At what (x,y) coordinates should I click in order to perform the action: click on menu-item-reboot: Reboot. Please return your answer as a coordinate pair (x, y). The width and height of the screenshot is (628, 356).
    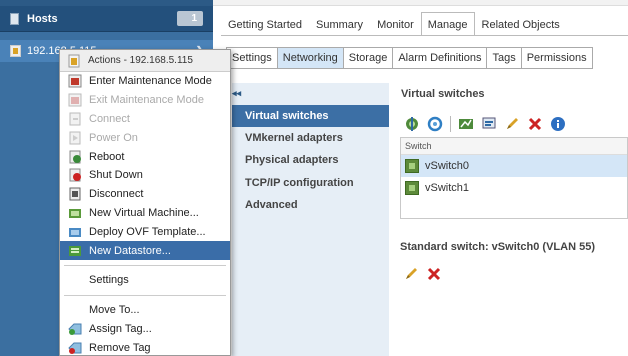
    Looking at the image, I should click on (145, 156).